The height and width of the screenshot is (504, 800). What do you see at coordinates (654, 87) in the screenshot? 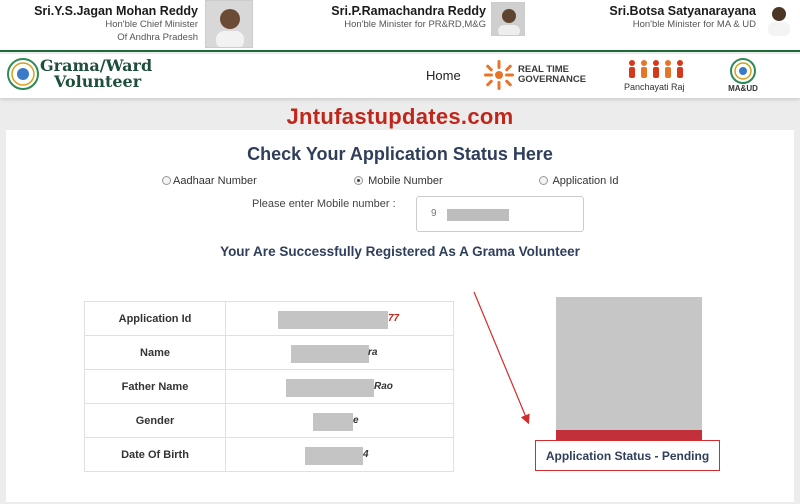
I see `panchayati-raj-label: Panchayati Raj` at bounding box center [654, 87].